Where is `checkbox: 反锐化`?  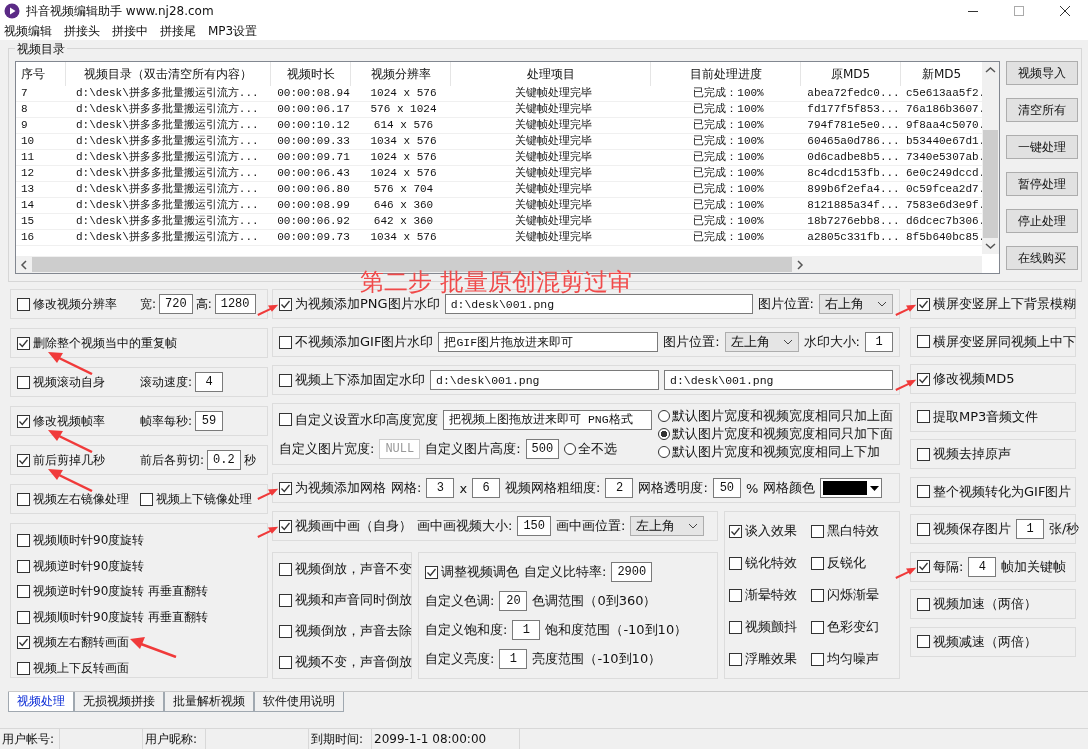 checkbox: 反锐化 is located at coordinates (838, 563).